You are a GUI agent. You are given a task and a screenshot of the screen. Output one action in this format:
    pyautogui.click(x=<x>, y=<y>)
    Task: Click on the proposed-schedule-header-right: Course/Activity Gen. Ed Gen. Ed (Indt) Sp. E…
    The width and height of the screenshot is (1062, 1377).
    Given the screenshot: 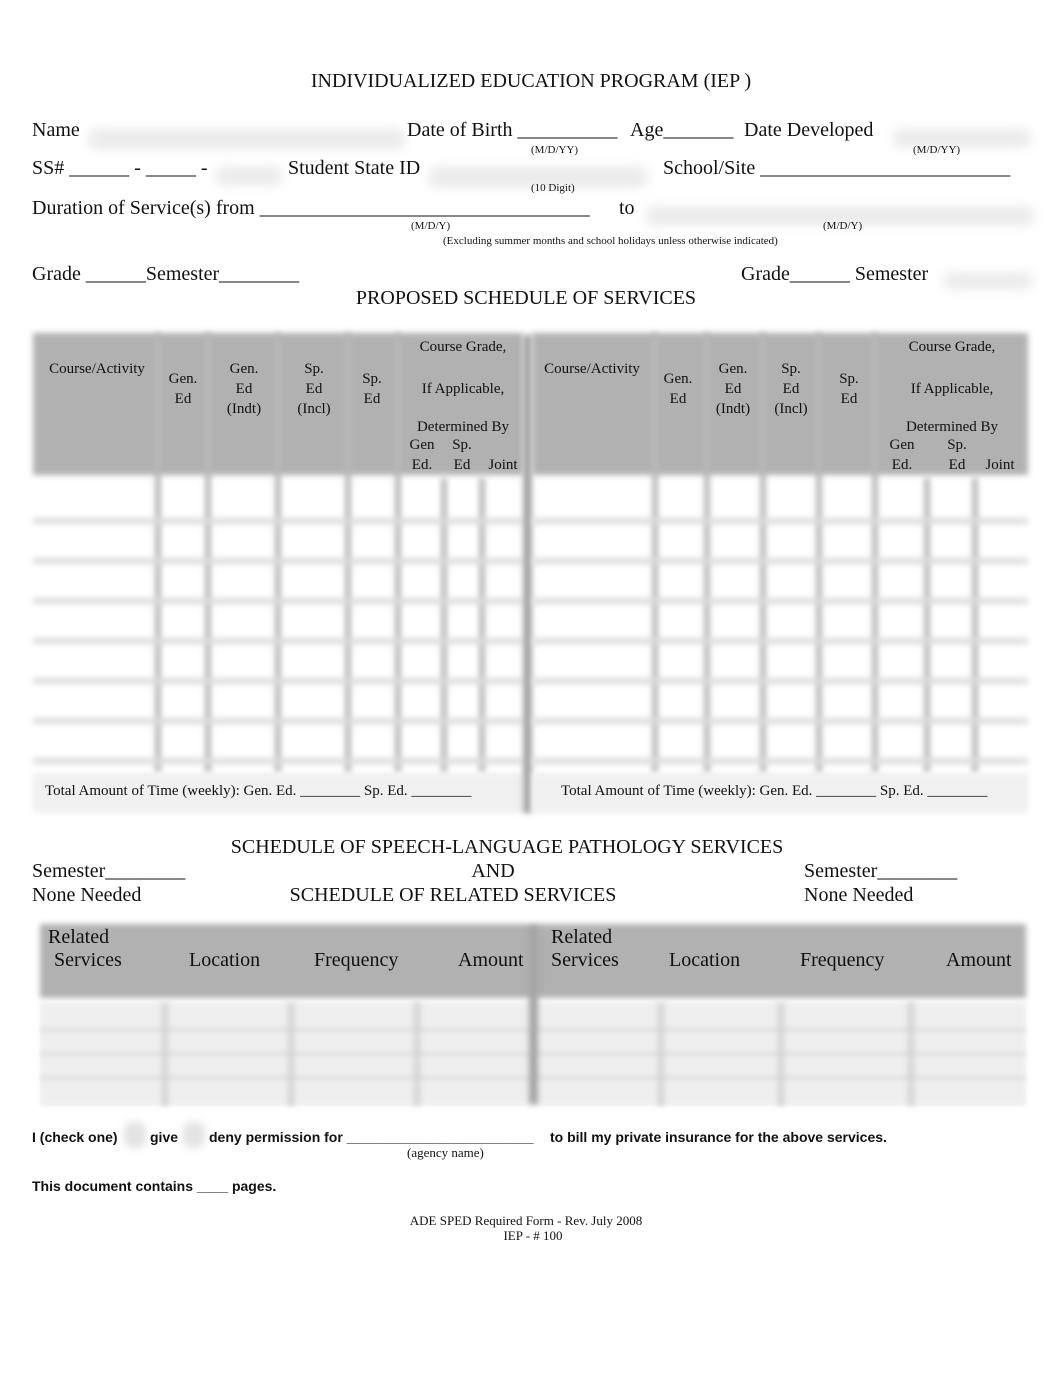 What is the action you would take?
    pyautogui.click(x=780, y=408)
    